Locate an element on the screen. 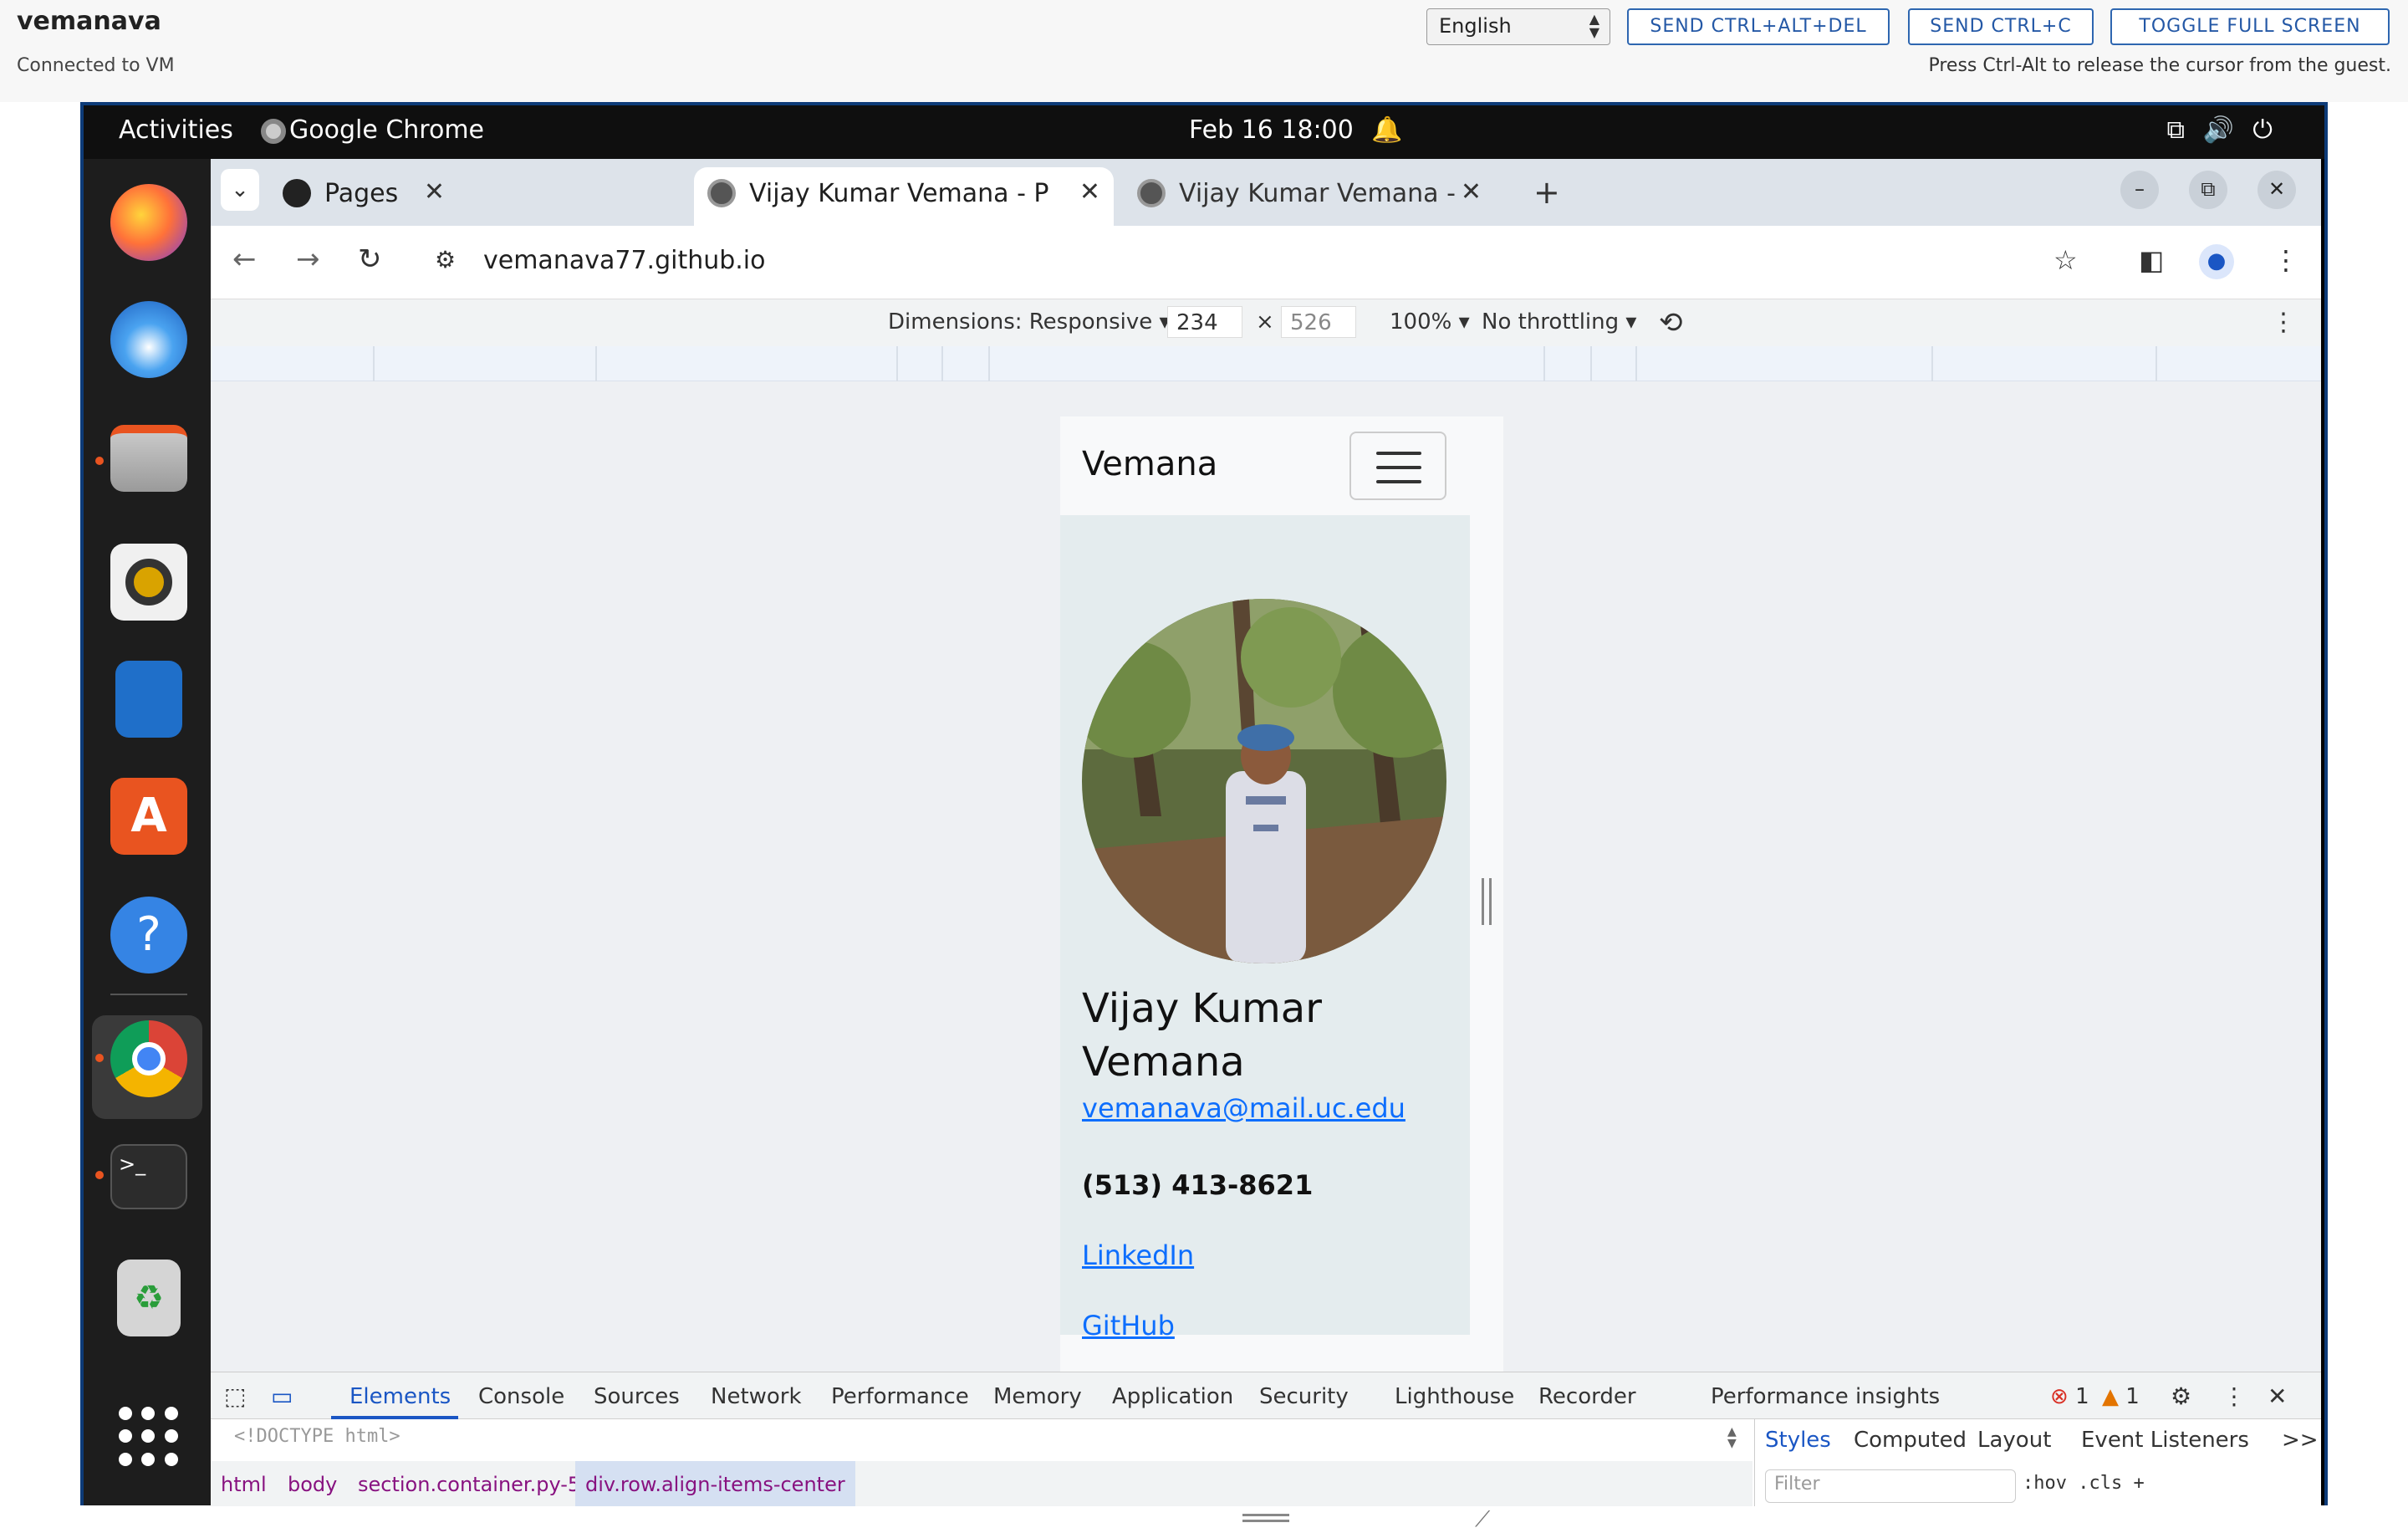 Image resolution: width=2408 pixels, height=1533 pixels. forward-arrow-icon: → is located at coordinates (308, 259).